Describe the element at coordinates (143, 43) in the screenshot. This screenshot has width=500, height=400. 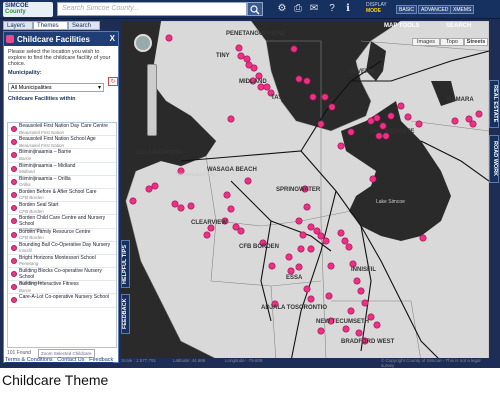
I see `compass-control` at that location.